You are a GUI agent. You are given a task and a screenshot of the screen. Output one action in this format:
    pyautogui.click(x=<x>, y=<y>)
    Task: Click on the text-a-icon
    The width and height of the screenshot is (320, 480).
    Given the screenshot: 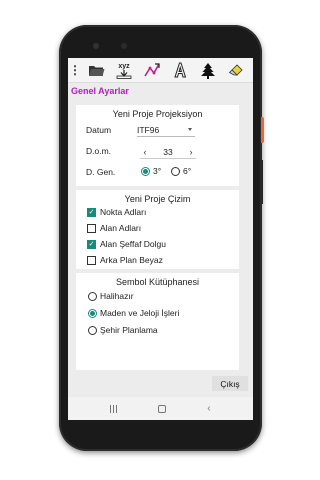 What is the action you would take?
    pyautogui.click(x=180, y=70)
    